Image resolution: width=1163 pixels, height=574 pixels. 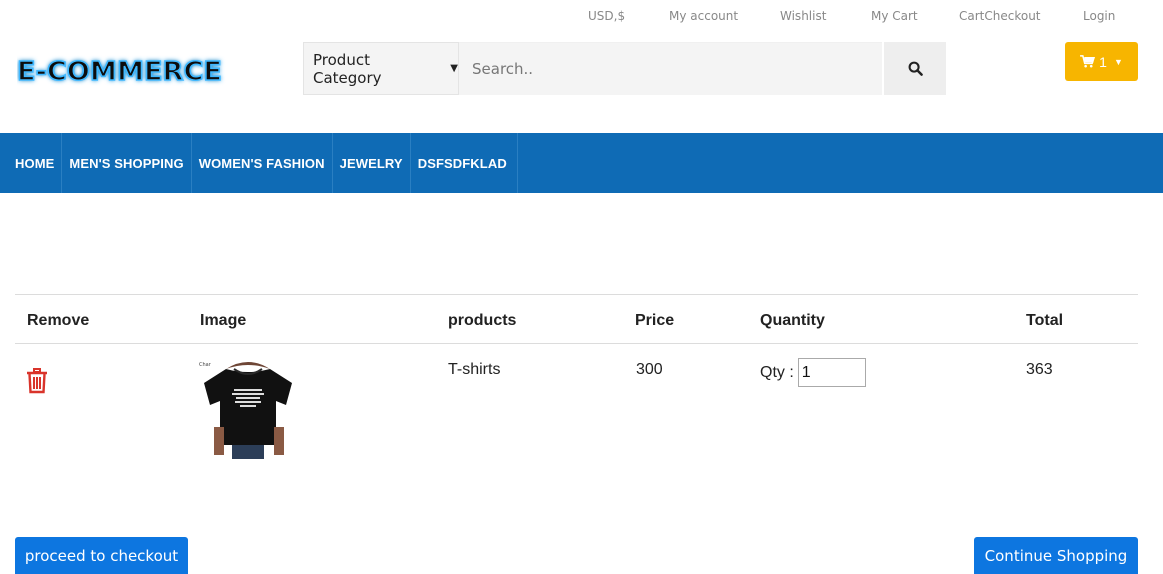 What do you see at coordinates (58, 320) in the screenshot?
I see `column-header-remove: Remove` at bounding box center [58, 320].